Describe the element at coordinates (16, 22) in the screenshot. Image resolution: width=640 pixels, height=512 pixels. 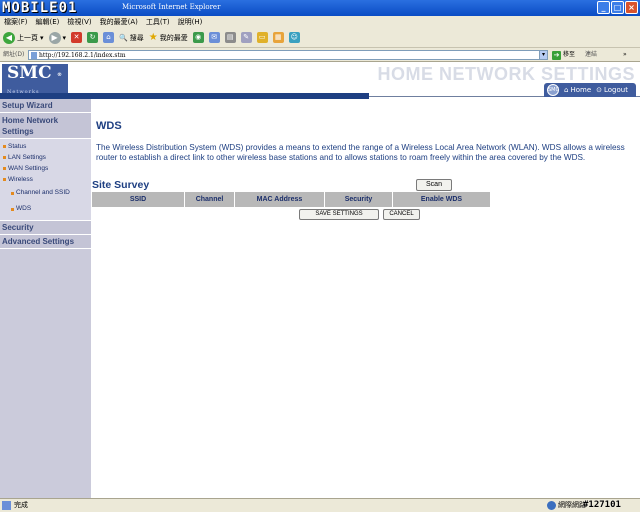
I see `menu-file: 檔案(F)` at that location.